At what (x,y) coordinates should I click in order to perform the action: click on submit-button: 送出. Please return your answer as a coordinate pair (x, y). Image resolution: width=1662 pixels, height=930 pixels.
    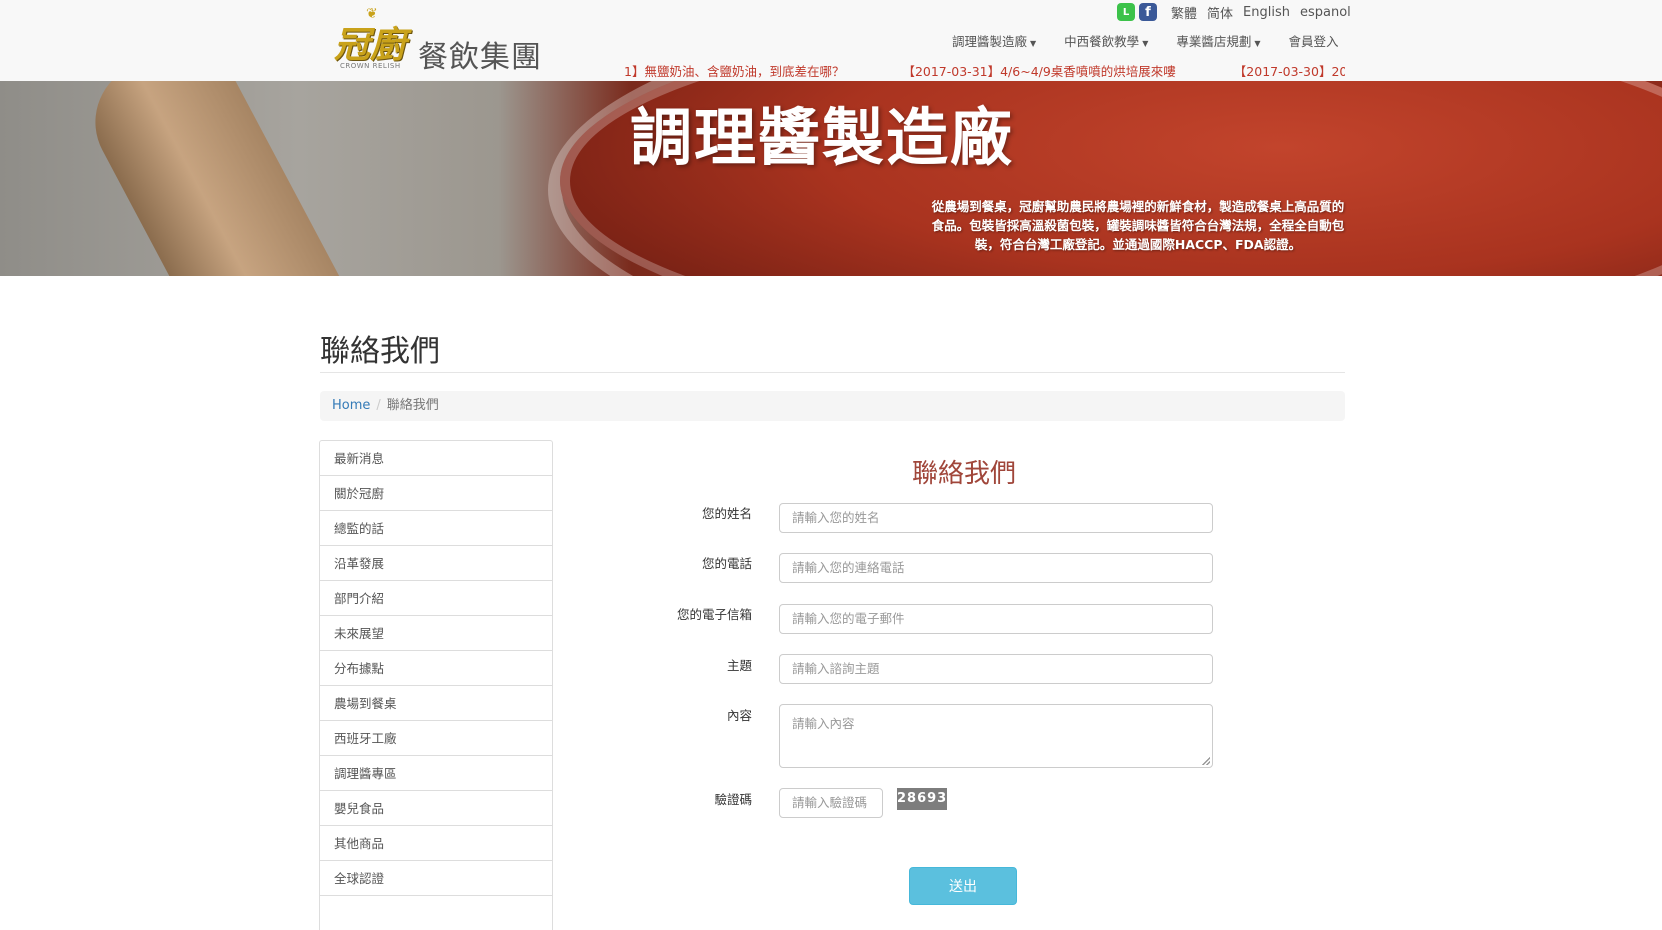
    Looking at the image, I should click on (963, 886).